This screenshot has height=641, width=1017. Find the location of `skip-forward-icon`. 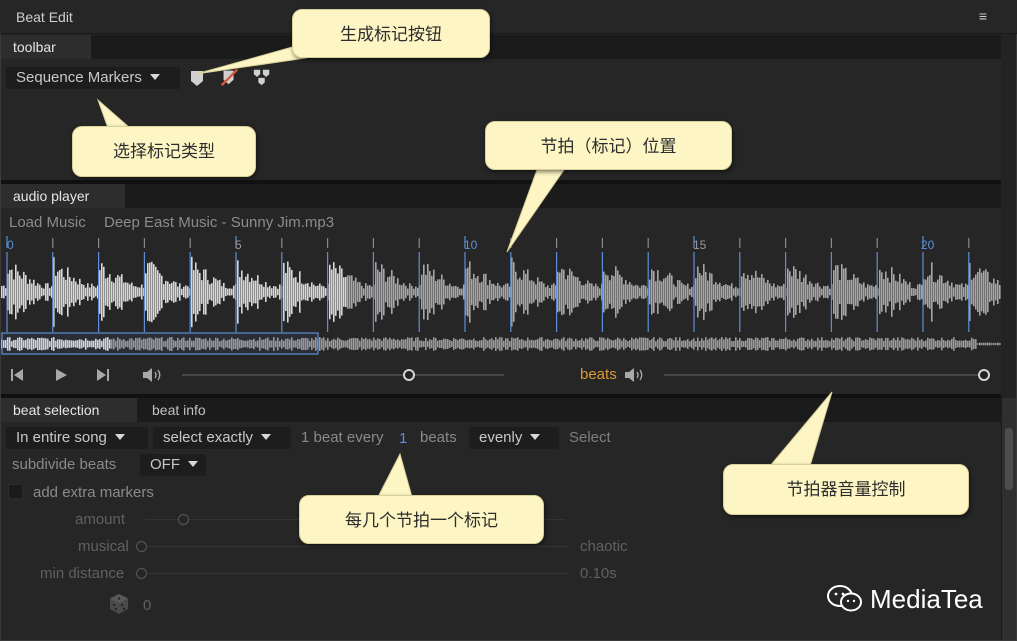

skip-forward-icon is located at coordinates (103, 375).